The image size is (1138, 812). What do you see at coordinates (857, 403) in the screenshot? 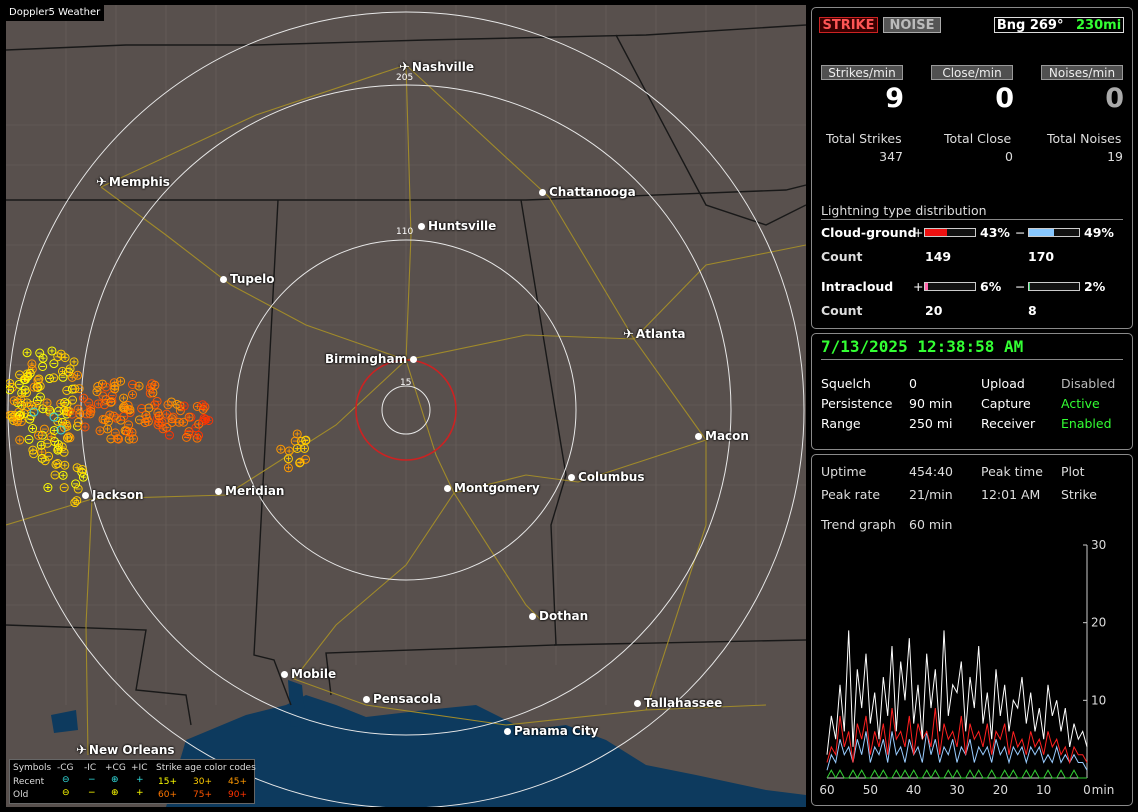
I see `persistence-label: Persistence` at bounding box center [857, 403].